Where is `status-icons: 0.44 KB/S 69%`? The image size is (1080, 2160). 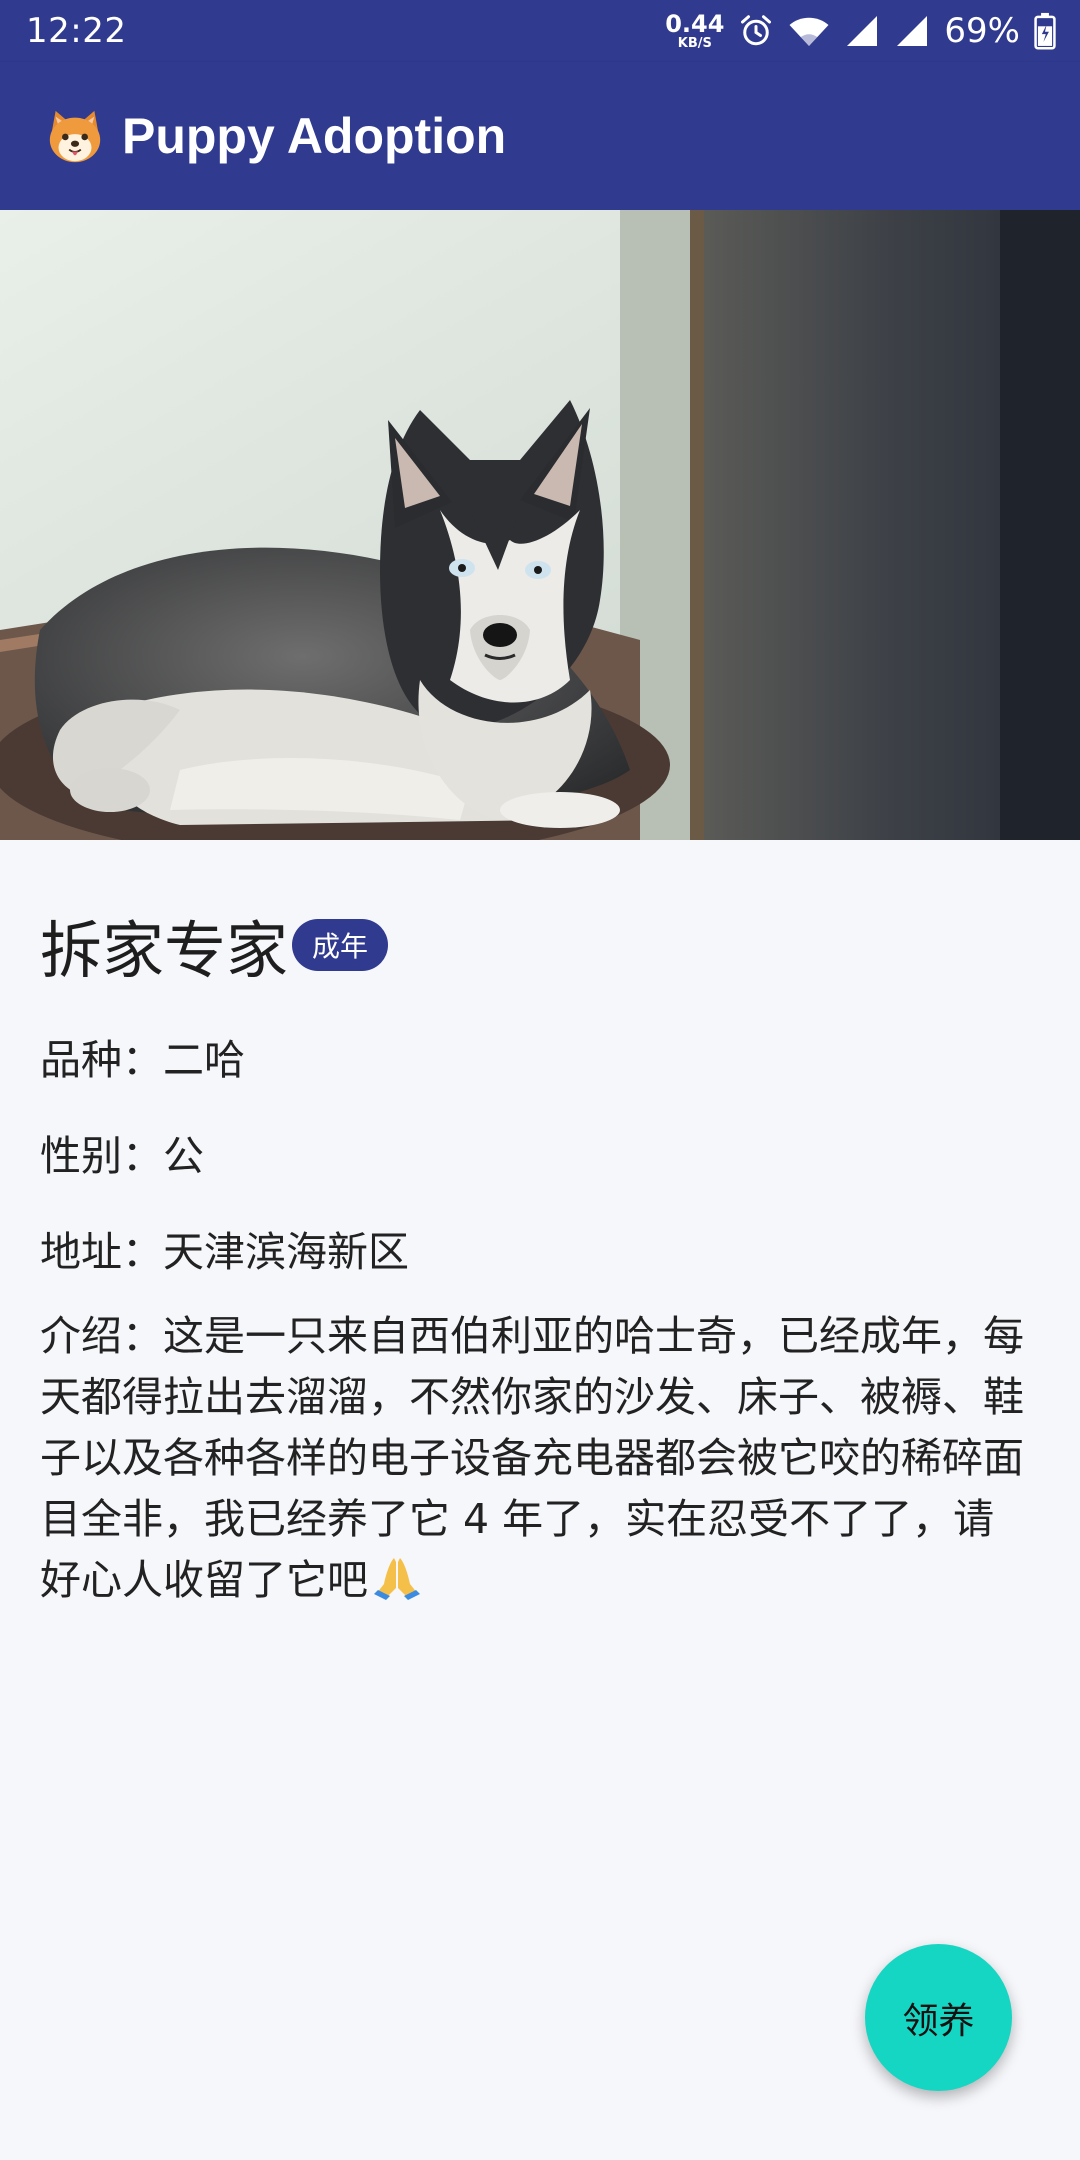 status-icons: 0.44 KB/S 69% is located at coordinates (860, 31).